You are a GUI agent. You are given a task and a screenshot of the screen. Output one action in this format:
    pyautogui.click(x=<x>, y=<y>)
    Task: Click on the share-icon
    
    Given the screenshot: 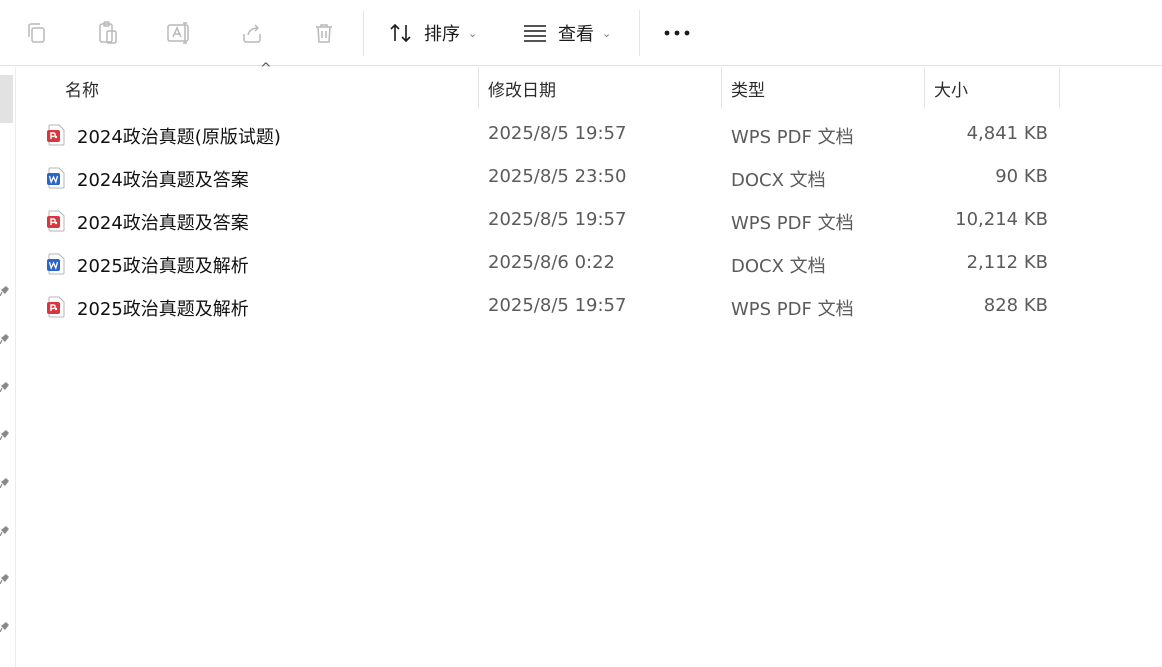 What is the action you would take?
    pyautogui.click(x=252, y=33)
    